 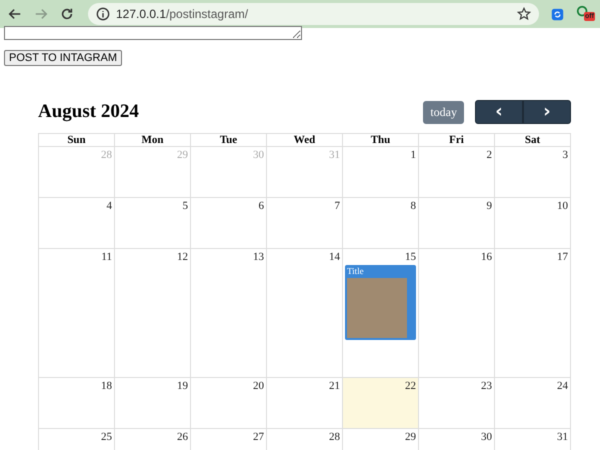 I want to click on day-number: 6, so click(x=261, y=206).